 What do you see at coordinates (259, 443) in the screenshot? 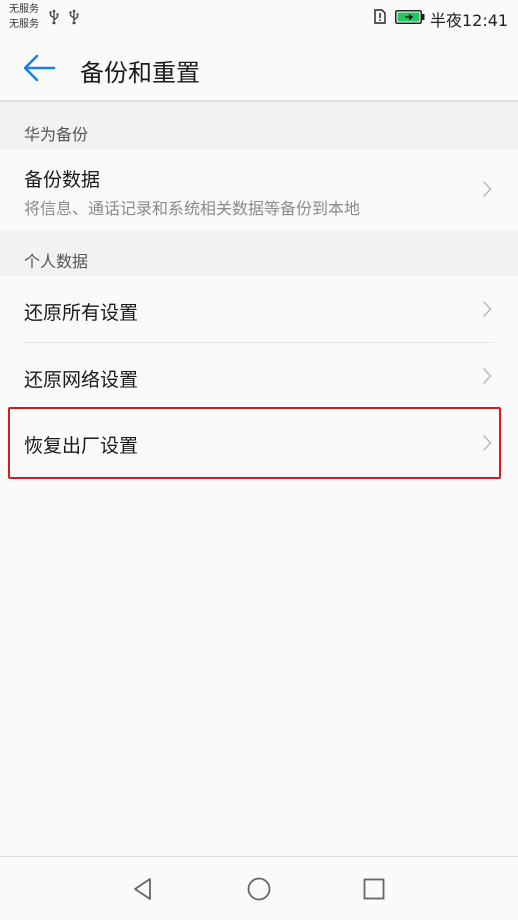
I see `factory-reset-item: 恢复出厂设置` at bounding box center [259, 443].